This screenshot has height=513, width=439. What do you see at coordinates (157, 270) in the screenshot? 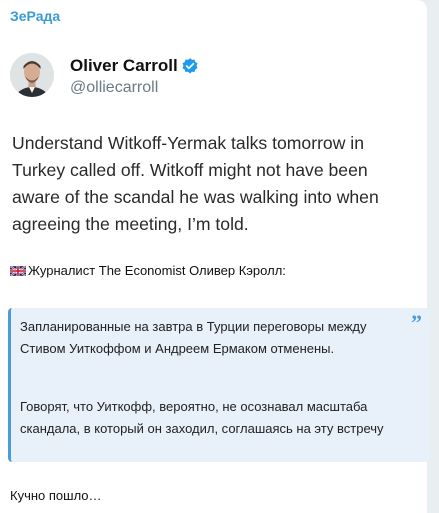
I see `post-intro: Журналист The Economist Оливер Кэролл:` at bounding box center [157, 270].